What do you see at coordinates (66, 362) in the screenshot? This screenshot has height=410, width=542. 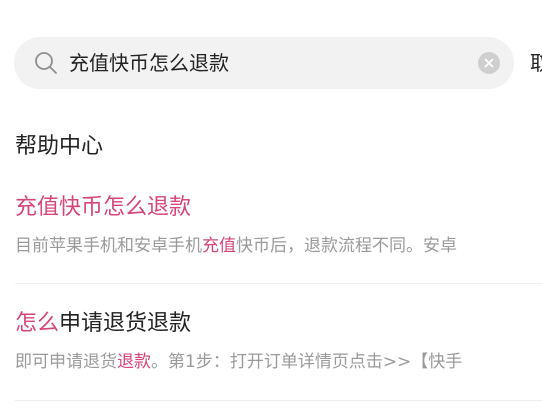 I see `snippet-text: 即可申请退货` at bounding box center [66, 362].